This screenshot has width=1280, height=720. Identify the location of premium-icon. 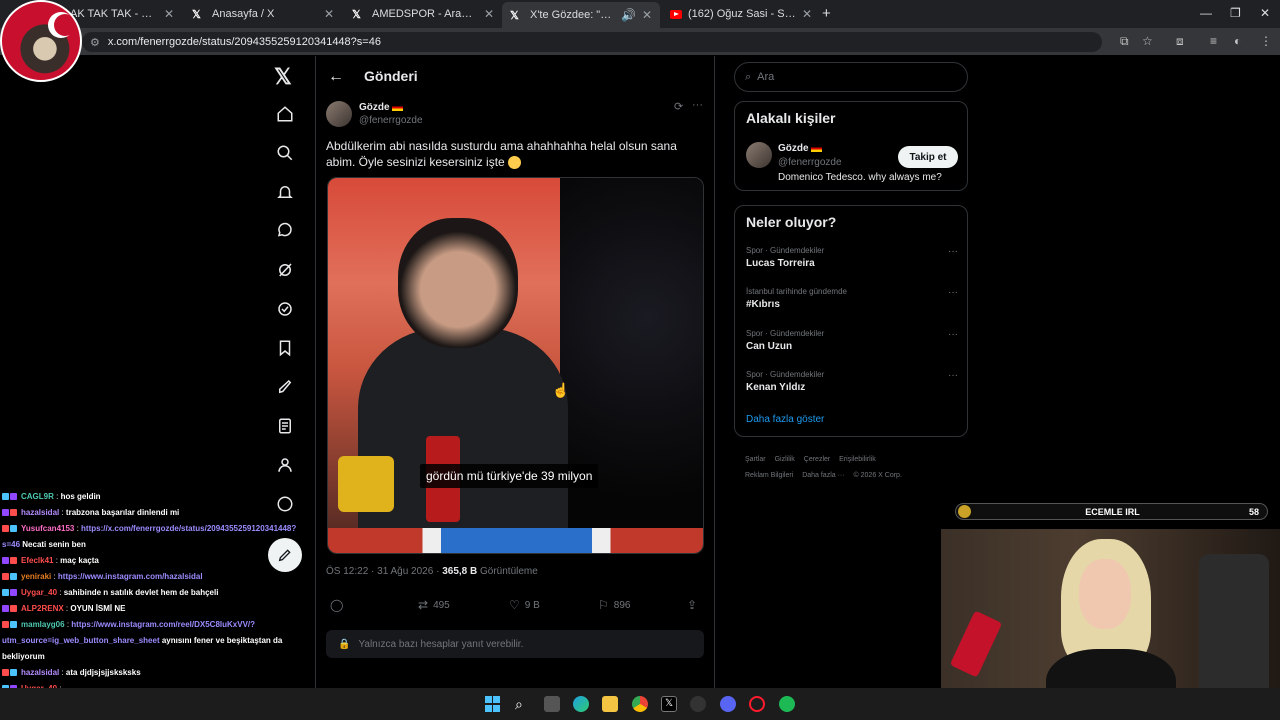
(285, 311).